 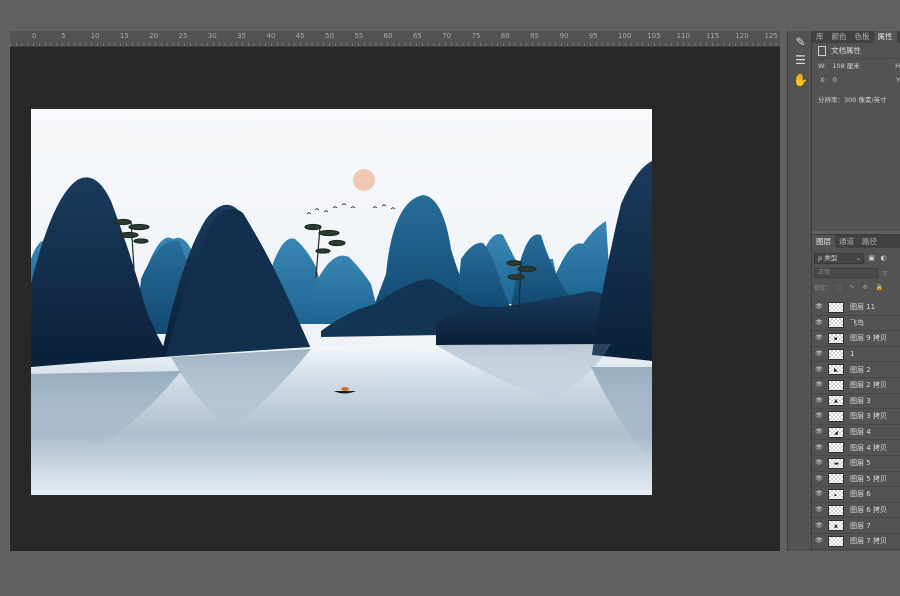 What do you see at coordinates (820, 37) in the screenshot?
I see `tab-library: 库` at bounding box center [820, 37].